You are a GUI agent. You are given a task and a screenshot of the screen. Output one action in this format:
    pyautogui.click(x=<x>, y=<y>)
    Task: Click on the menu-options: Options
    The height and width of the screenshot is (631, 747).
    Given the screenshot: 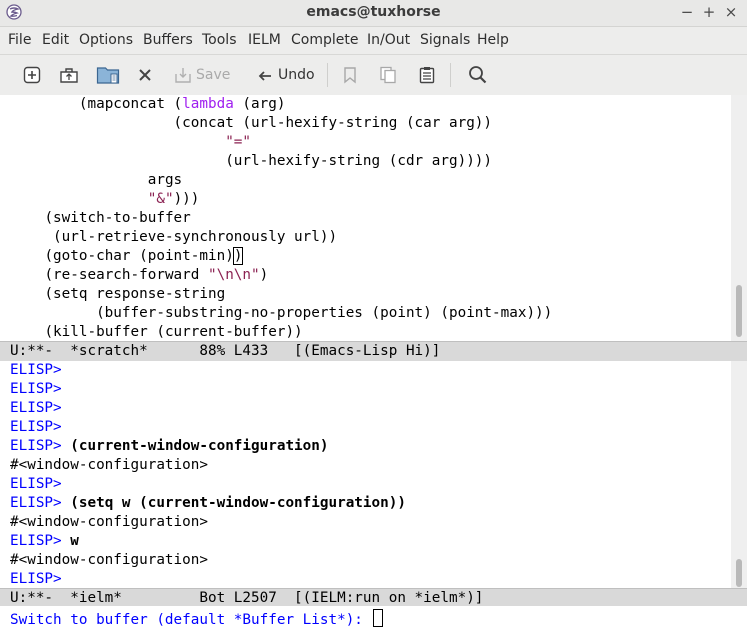 What is the action you would take?
    pyautogui.click(x=106, y=40)
    